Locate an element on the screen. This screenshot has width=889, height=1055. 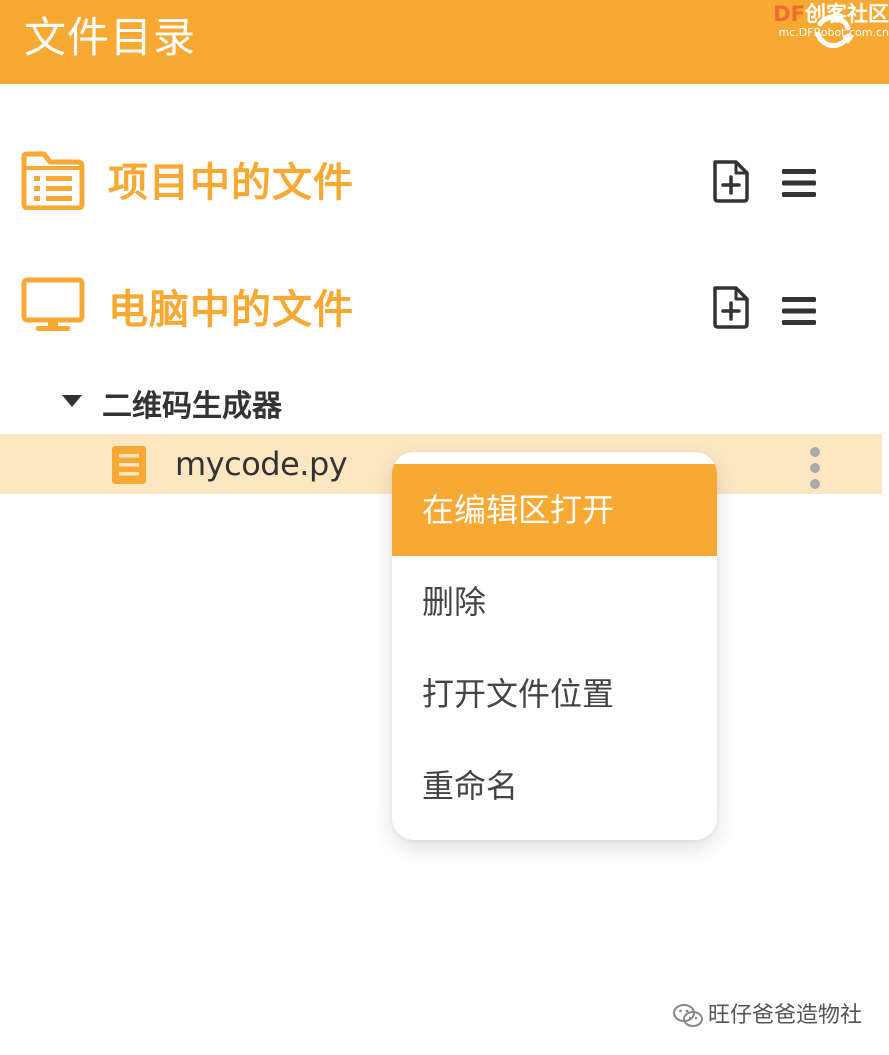
wechat-watermark: 旺仔爸爸造物社 is located at coordinates (772, 1016).